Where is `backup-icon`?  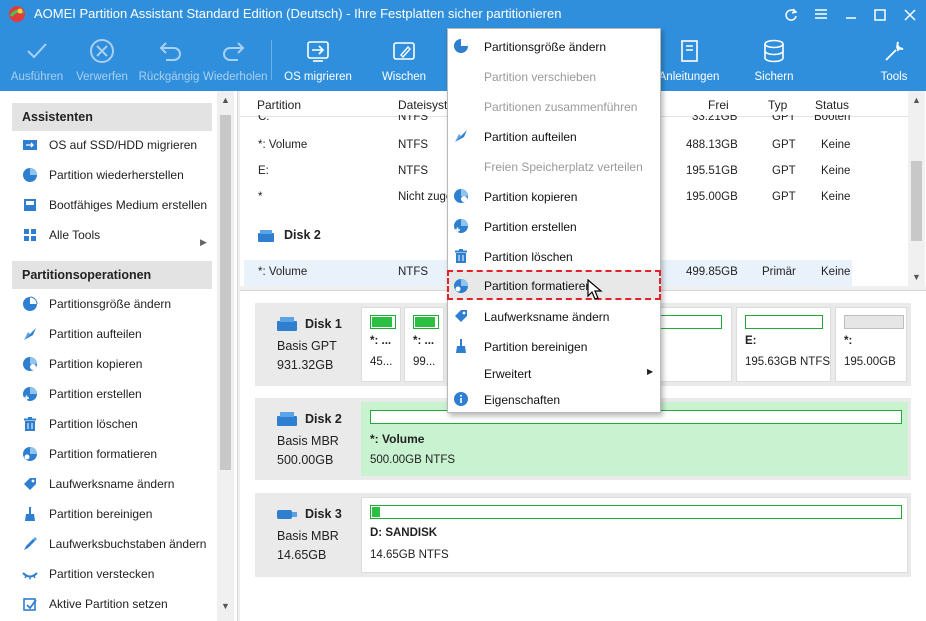 backup-icon is located at coordinates (774, 51).